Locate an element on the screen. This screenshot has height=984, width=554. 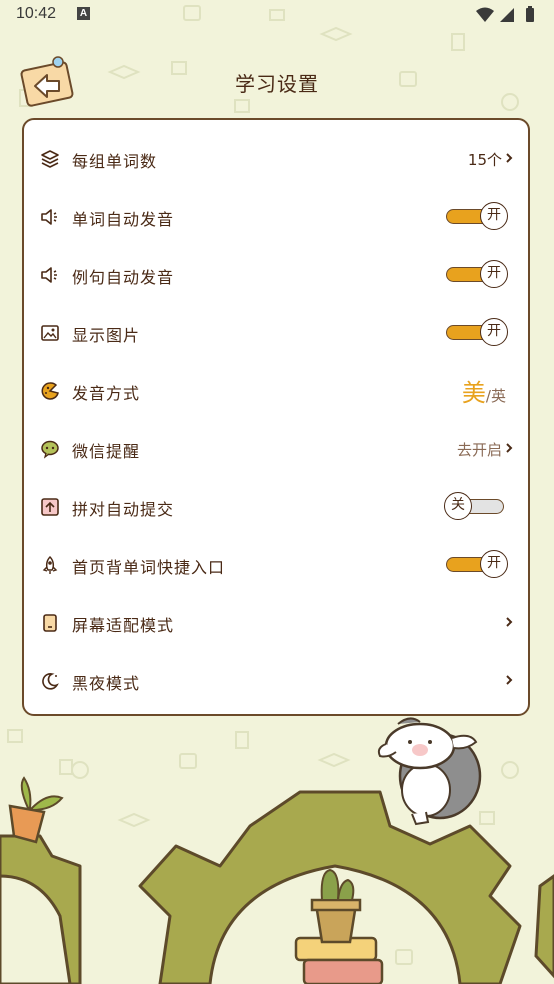
pronunciation-icon is located at coordinates (50, 391).